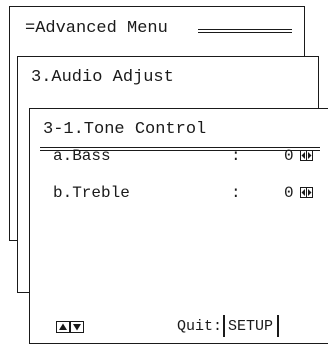 Image resolution: width=328 pixels, height=344 pixels. I want to click on setup-key-right-bar, so click(278, 326).